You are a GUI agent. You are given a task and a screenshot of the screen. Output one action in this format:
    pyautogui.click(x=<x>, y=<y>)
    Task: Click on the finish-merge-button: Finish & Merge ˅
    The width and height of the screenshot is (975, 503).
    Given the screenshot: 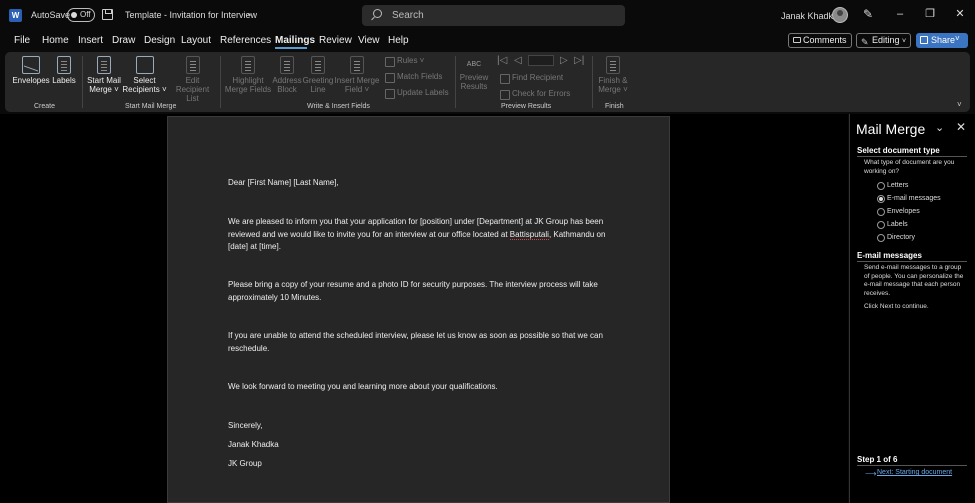 What is the action you would take?
    pyautogui.click(x=613, y=75)
    